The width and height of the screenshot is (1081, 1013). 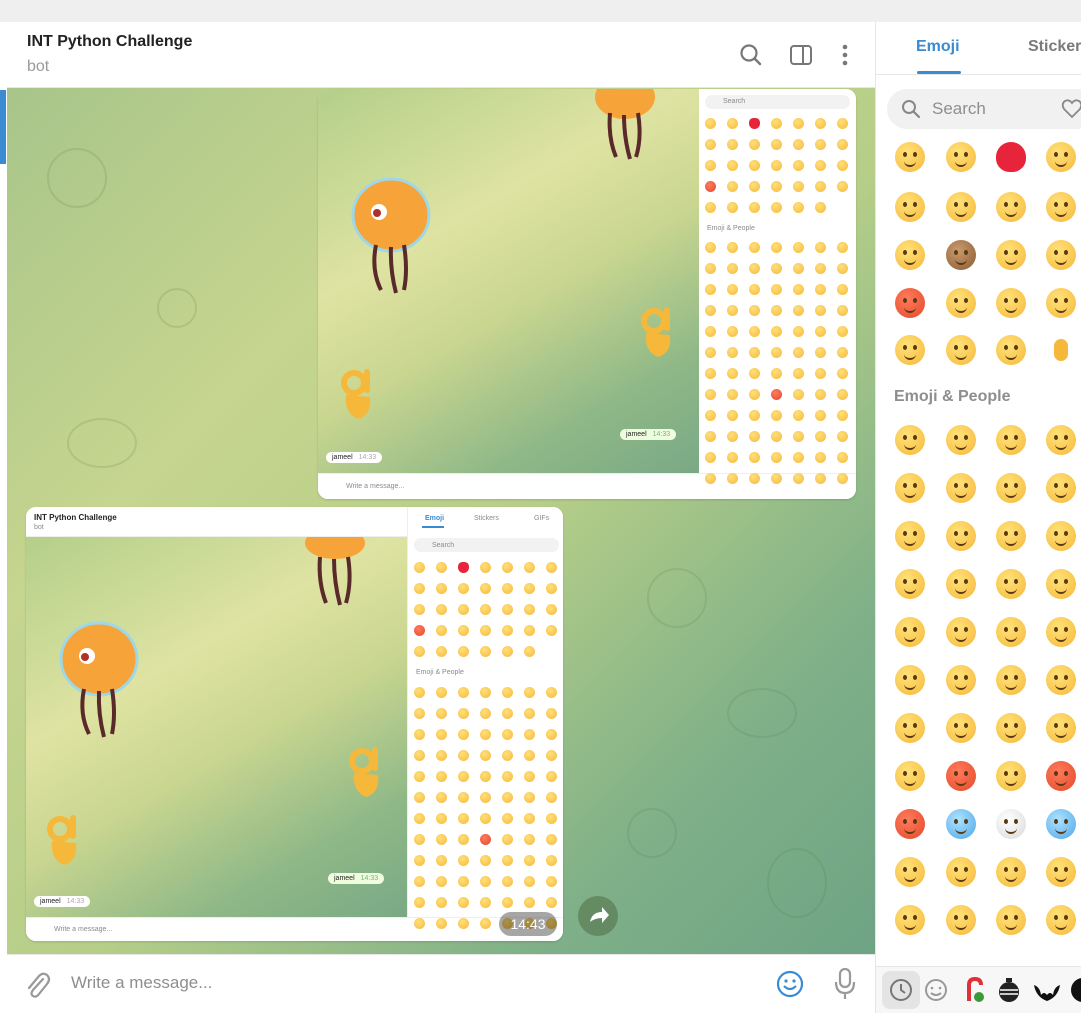 What do you see at coordinates (751, 55) in the screenshot?
I see `search-icon` at bounding box center [751, 55].